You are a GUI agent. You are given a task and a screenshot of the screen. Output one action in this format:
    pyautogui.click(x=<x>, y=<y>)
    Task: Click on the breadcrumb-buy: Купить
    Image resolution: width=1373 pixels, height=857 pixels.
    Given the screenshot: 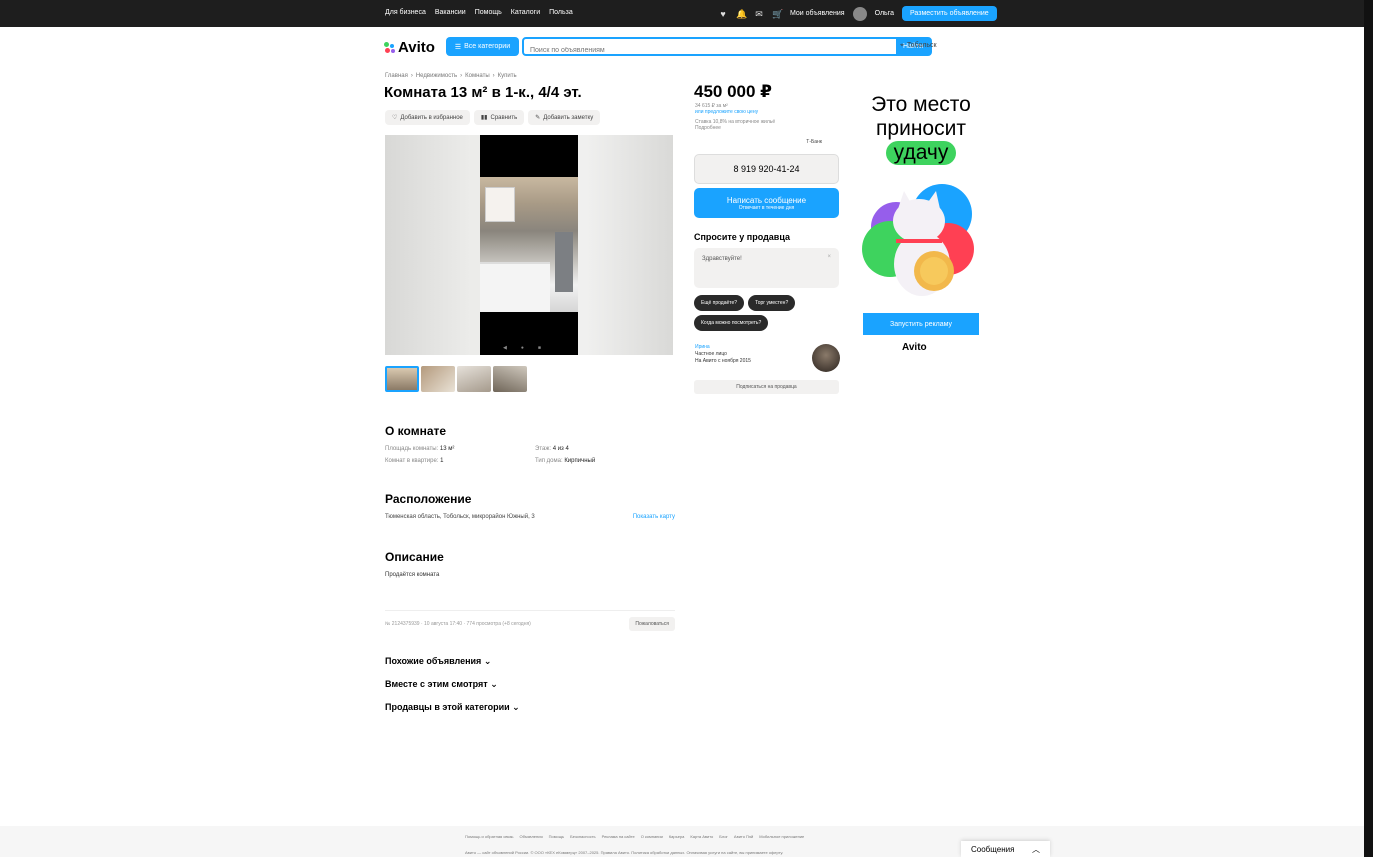 What is the action you would take?
    pyautogui.click(x=507, y=76)
    